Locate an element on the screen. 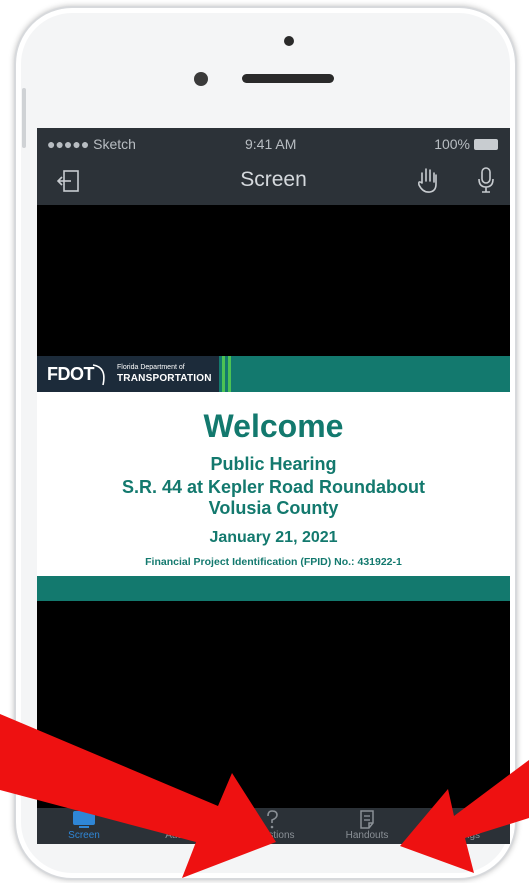 Image resolution: width=529 pixels, height=883 pixels. slide-footer-band is located at coordinates (273, 588).